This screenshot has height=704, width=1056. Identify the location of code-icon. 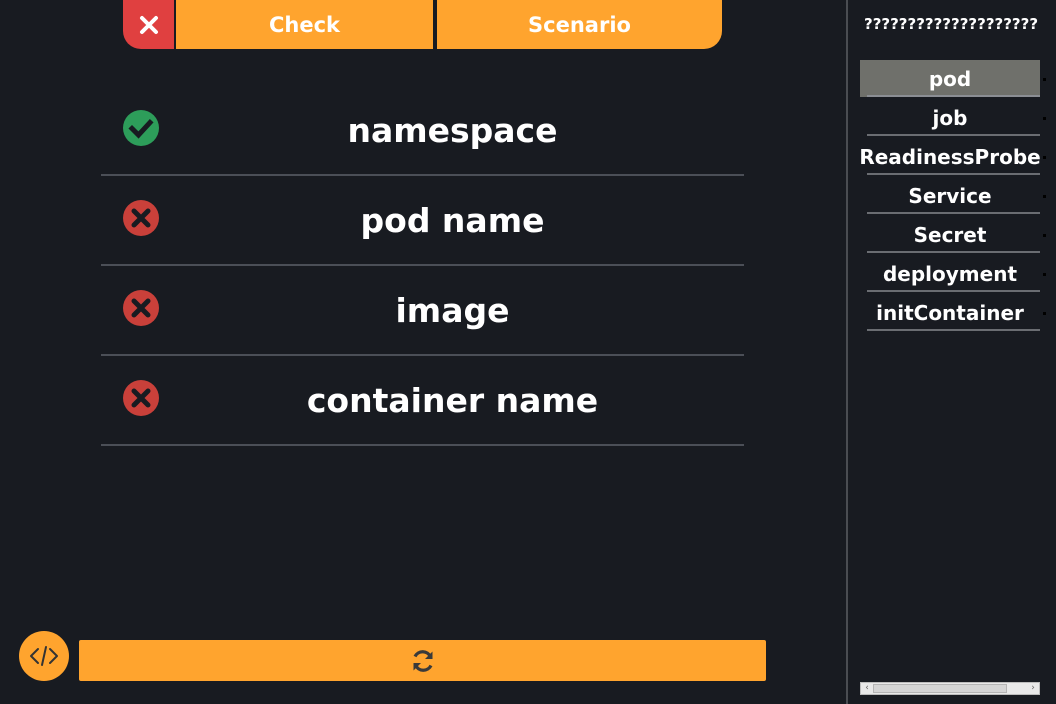
(44, 656).